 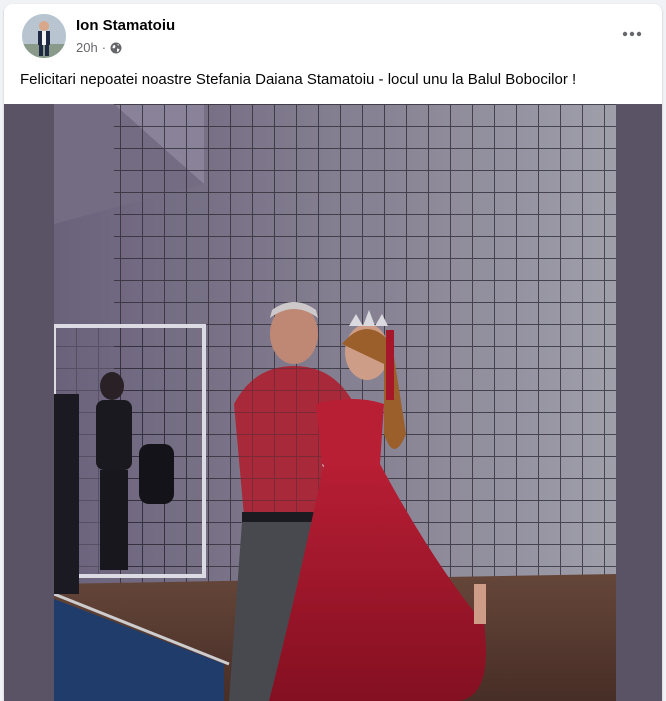 I want to click on more-options-button, so click(x=632, y=34).